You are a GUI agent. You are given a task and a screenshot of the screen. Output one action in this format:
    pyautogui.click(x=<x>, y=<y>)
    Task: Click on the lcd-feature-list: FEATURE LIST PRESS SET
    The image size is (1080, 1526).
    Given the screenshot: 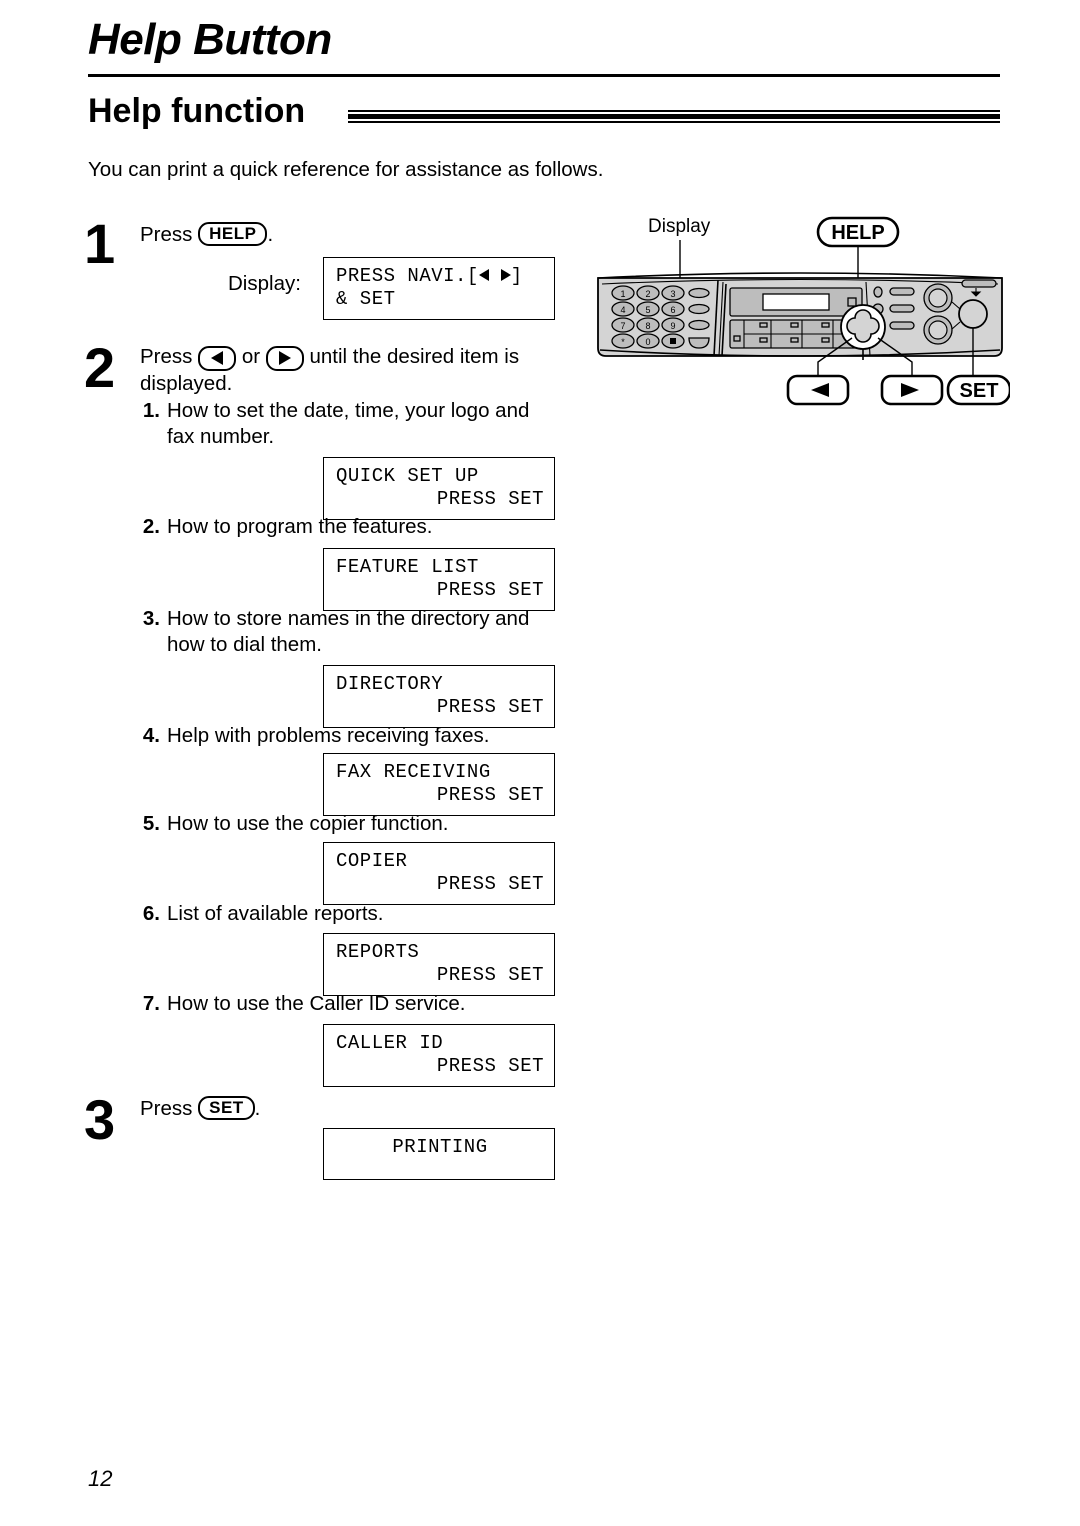 What is the action you would take?
    pyautogui.click(x=439, y=579)
    